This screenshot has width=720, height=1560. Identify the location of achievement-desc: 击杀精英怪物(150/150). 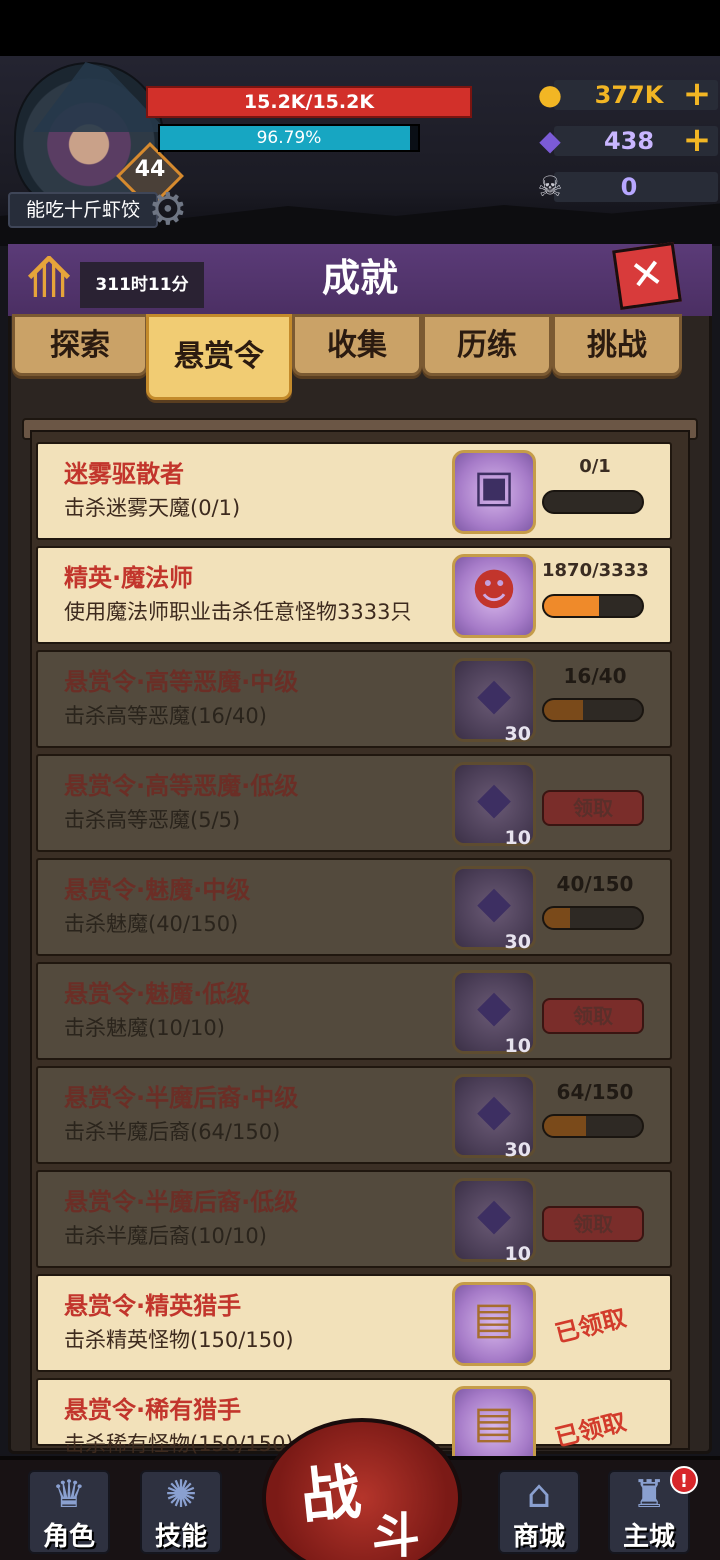
(179, 1340).